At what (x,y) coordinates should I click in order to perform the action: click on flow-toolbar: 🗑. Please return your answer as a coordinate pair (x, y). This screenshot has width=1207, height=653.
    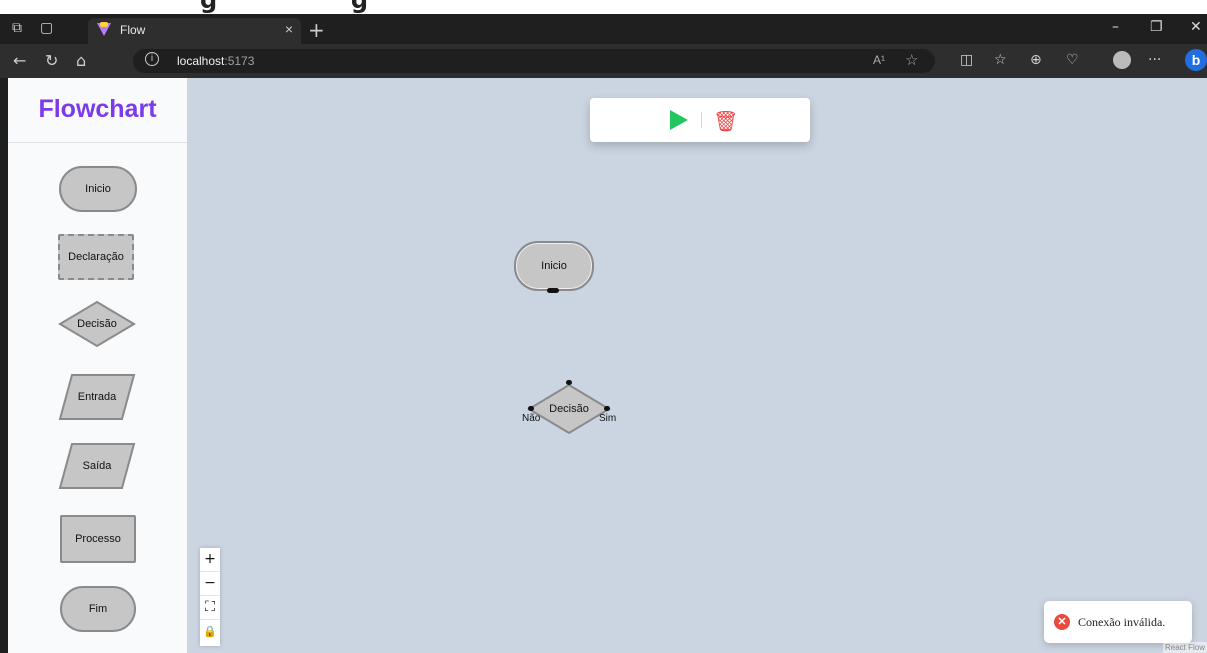
    Looking at the image, I should click on (700, 120).